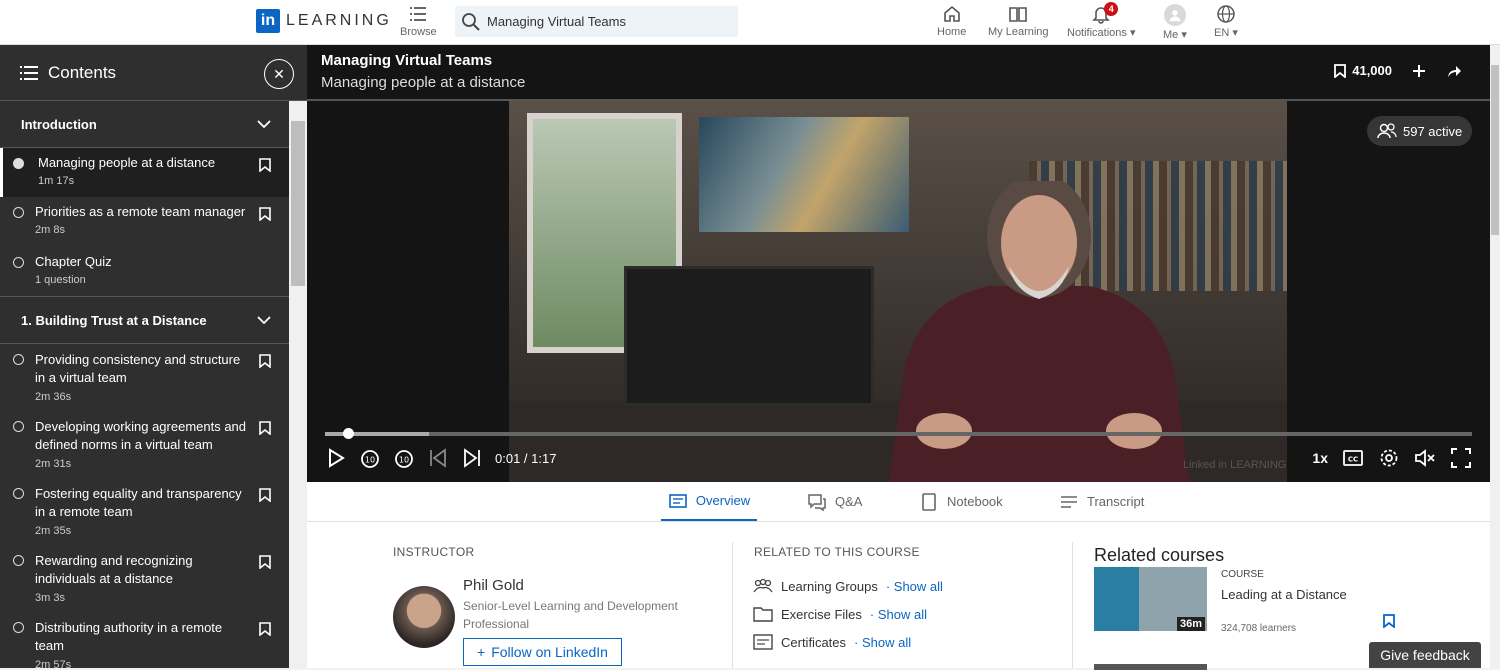  Describe the element at coordinates (377, 434) in the screenshot. I see `buffered-bar` at that location.